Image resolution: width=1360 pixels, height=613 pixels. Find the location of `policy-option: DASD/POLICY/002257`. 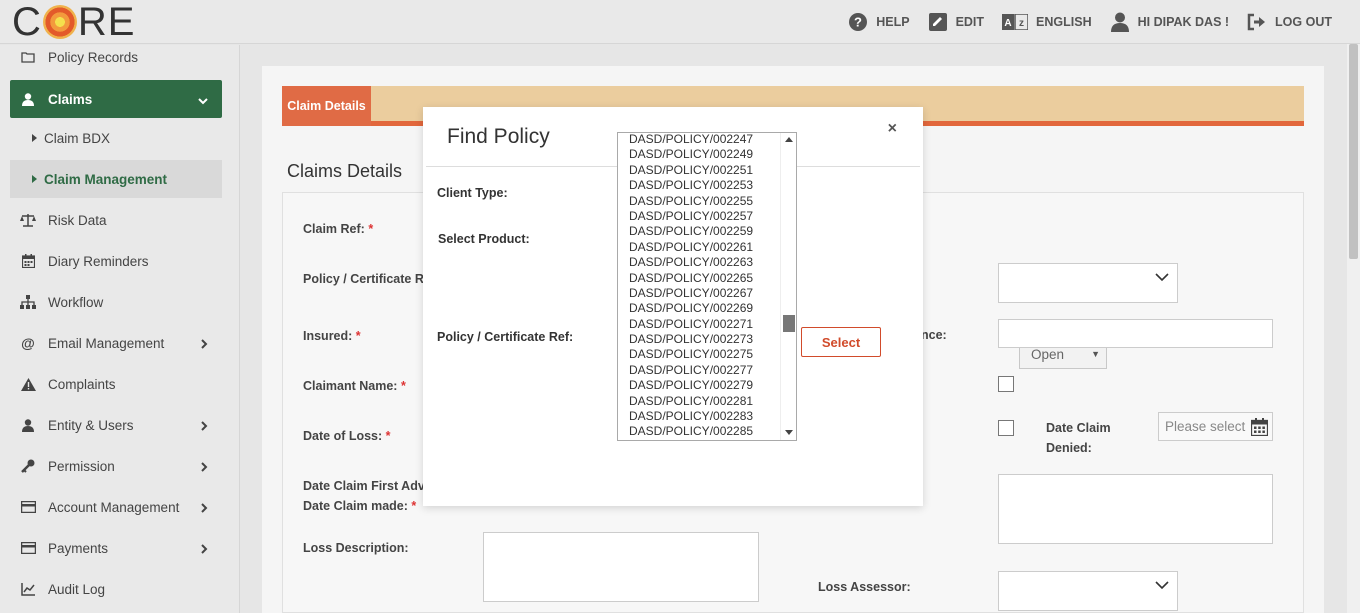

policy-option: DASD/POLICY/002257 is located at coordinates (699, 216).